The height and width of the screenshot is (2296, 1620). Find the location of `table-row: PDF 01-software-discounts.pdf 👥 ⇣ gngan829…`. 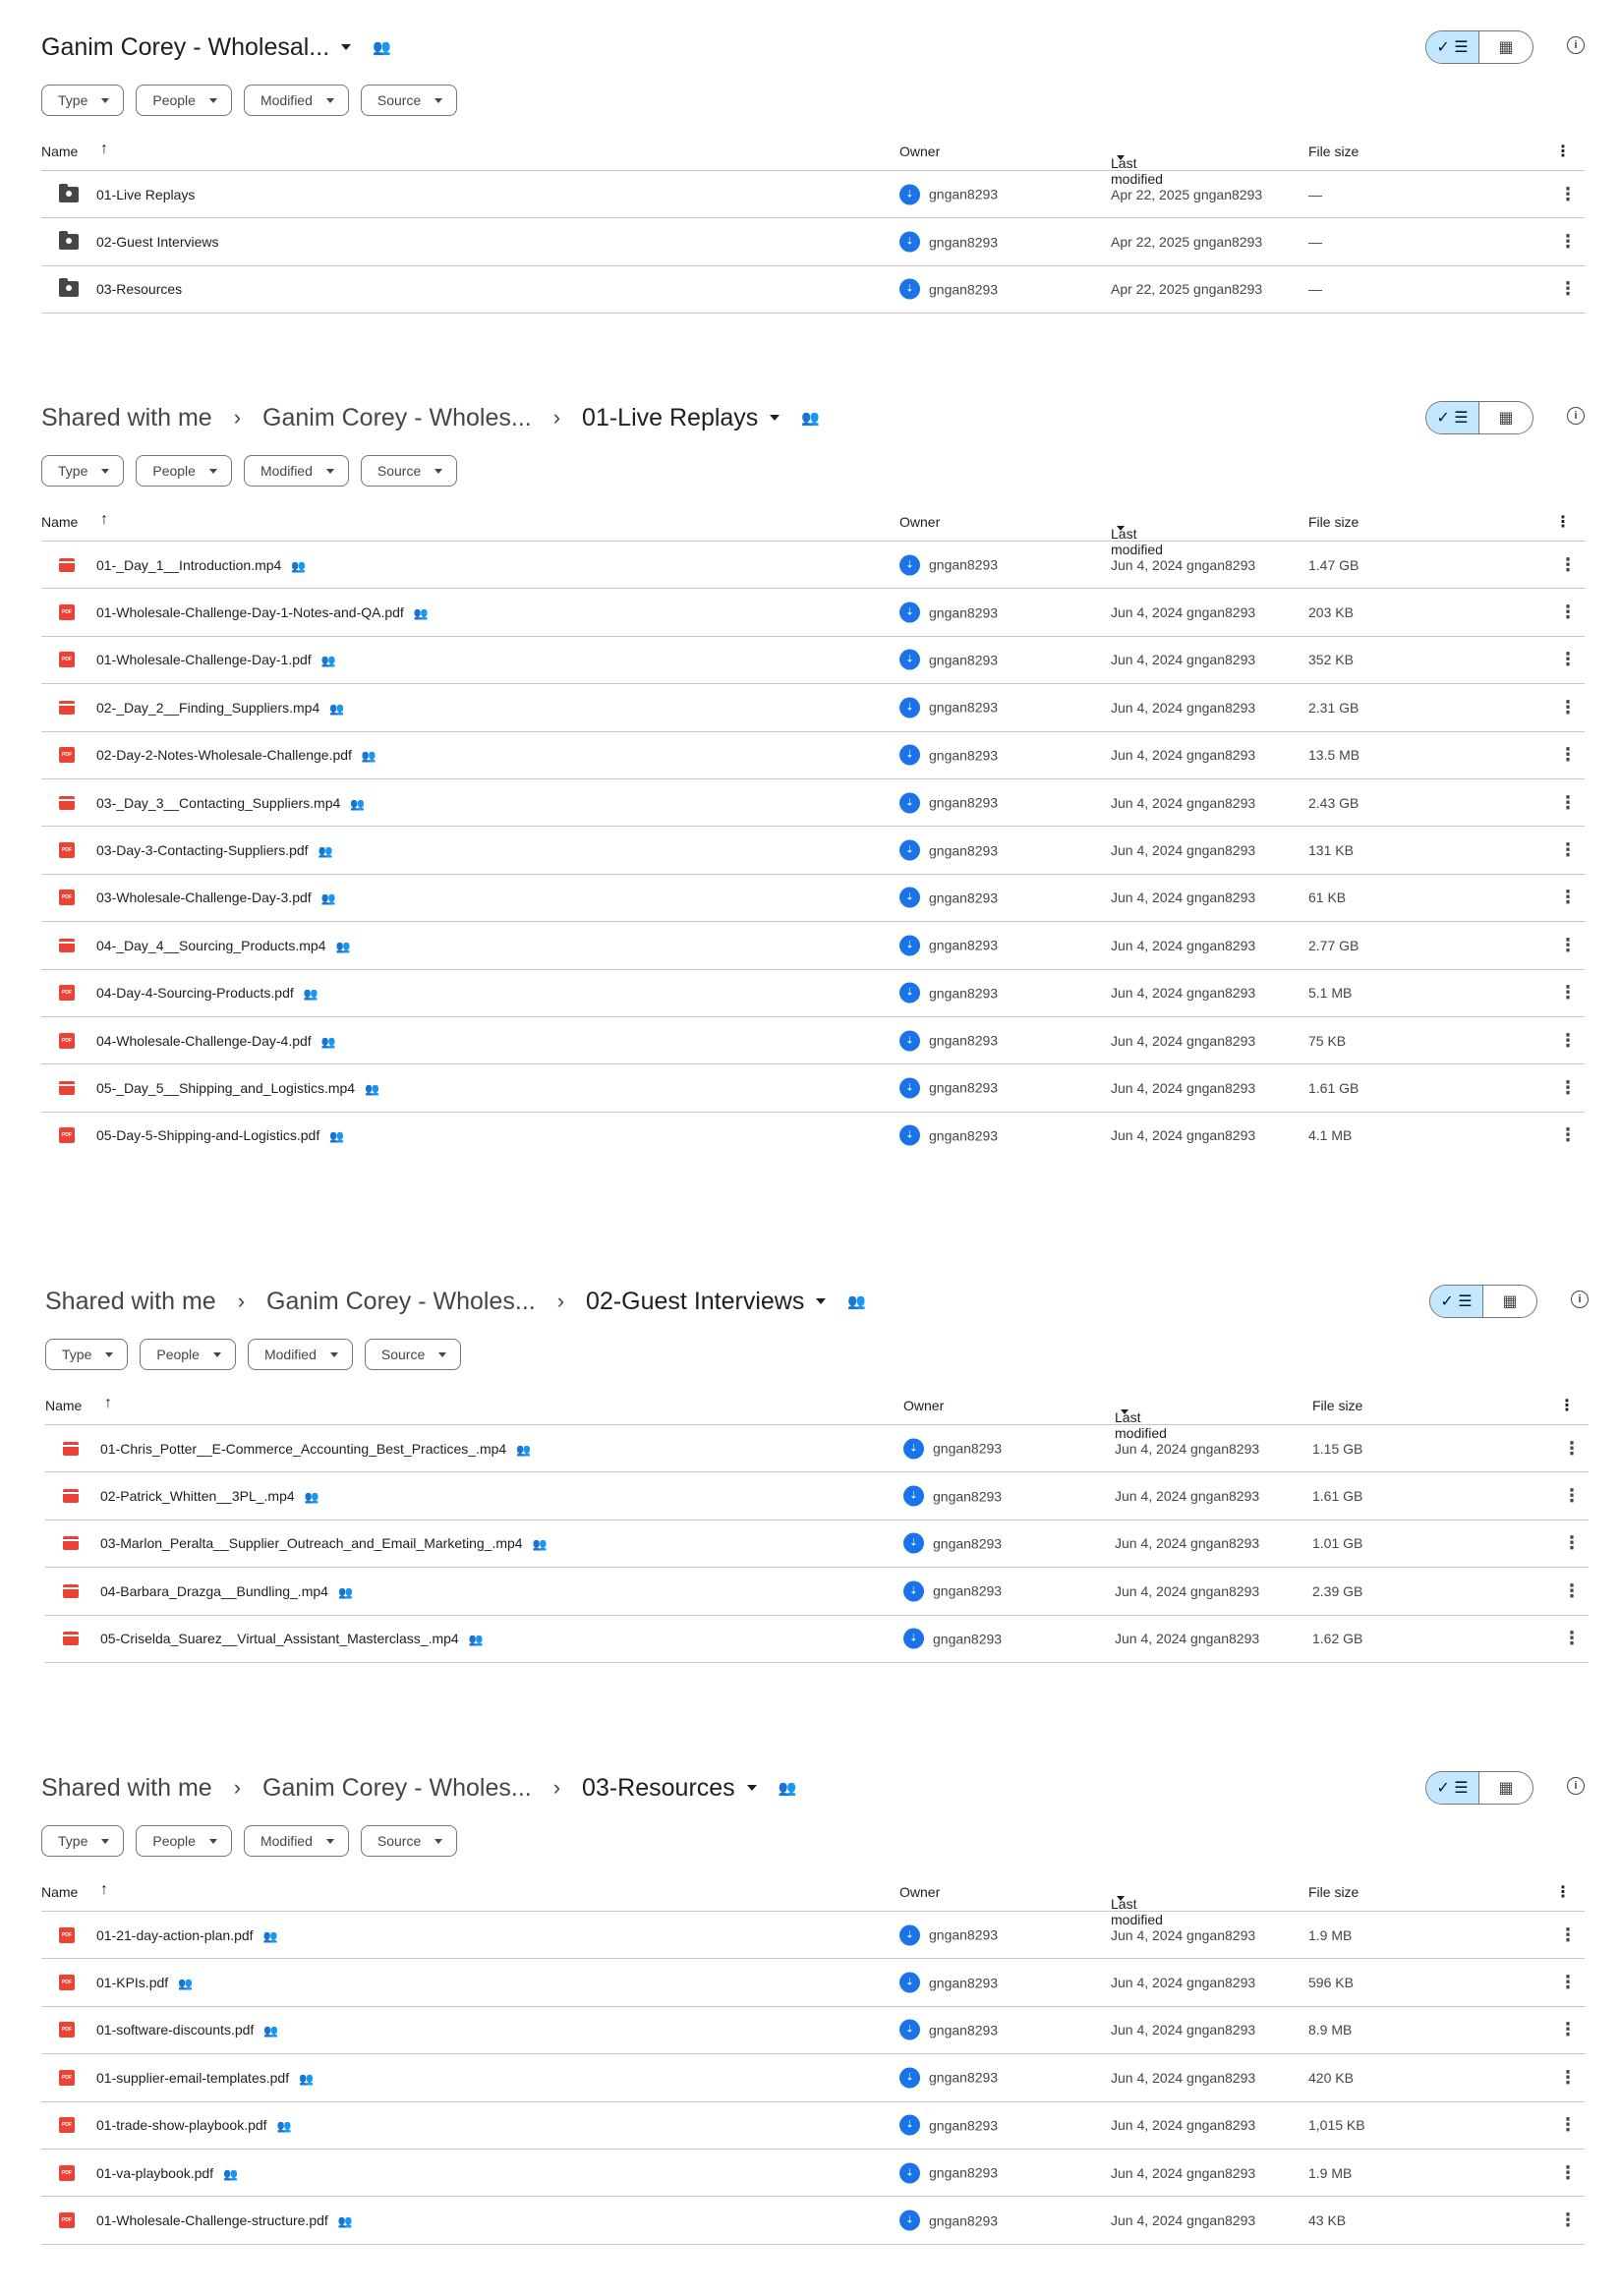

table-row: PDF 01-software-discounts.pdf 👥 ⇣ gngan829… is located at coordinates (813, 2031).